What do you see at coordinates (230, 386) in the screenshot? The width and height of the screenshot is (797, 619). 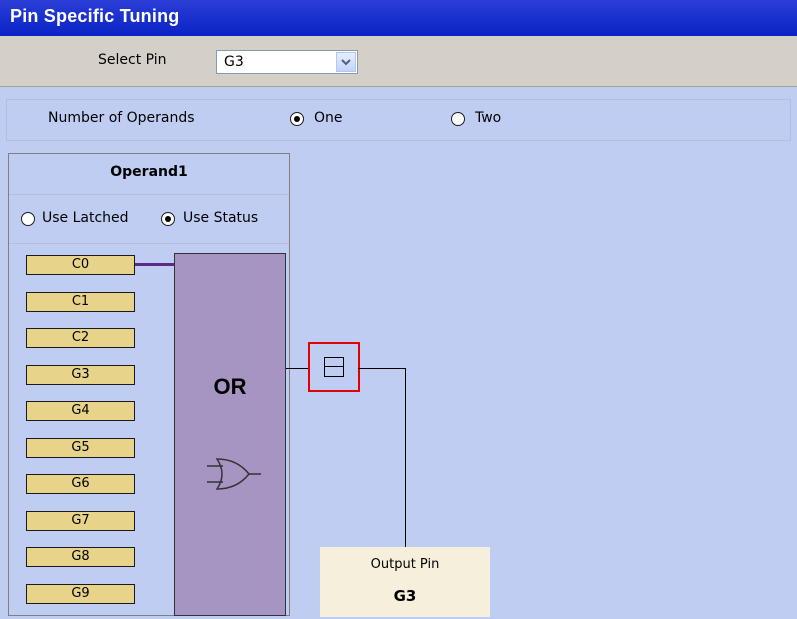 I see `gate-label: OR` at bounding box center [230, 386].